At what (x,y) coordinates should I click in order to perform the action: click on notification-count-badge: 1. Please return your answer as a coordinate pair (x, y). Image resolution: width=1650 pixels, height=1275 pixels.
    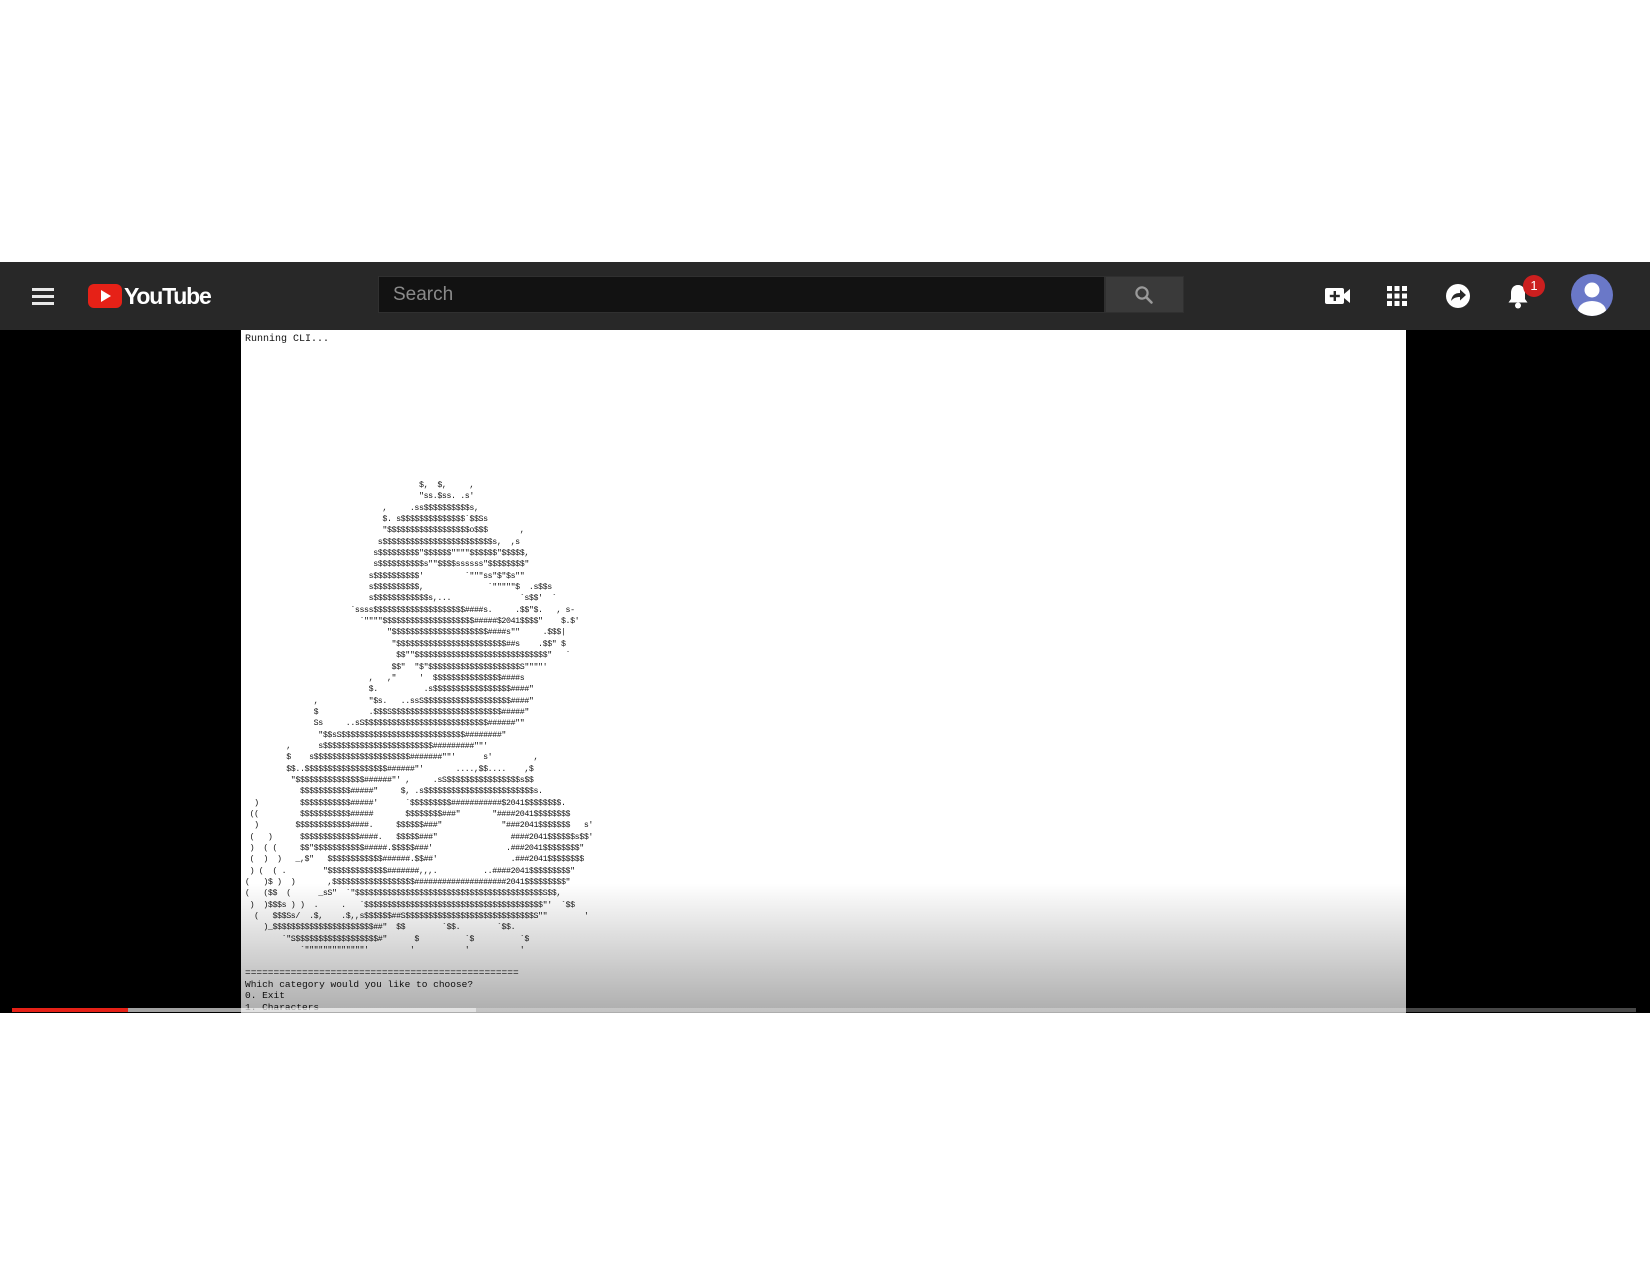
    Looking at the image, I should click on (1534, 286).